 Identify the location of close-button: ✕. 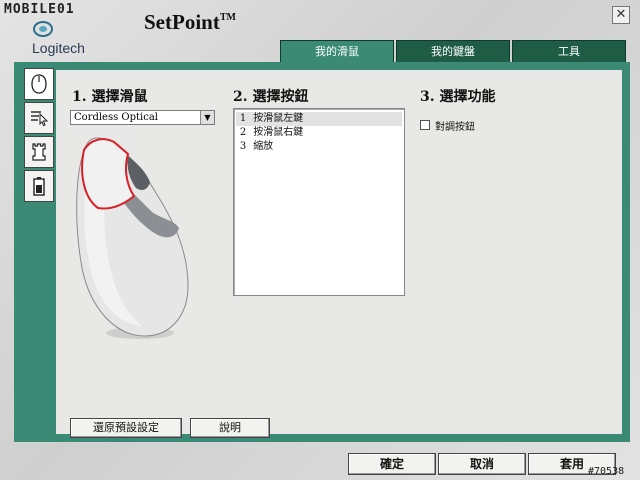
(621, 15).